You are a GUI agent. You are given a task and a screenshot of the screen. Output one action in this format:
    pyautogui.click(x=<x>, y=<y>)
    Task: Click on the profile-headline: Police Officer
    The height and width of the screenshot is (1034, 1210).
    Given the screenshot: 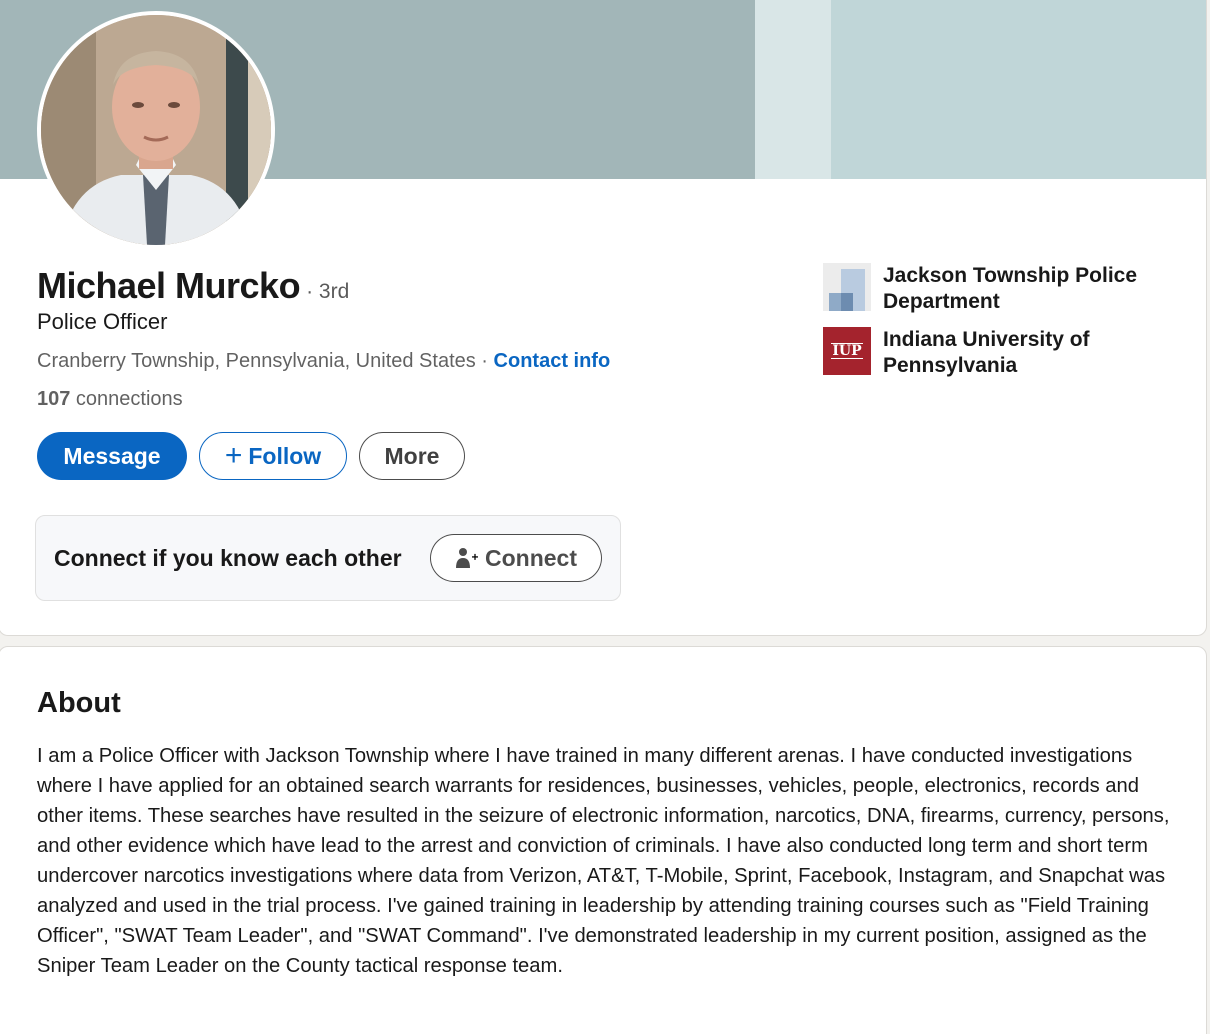 What is the action you would take?
    pyautogui.click(x=102, y=321)
    